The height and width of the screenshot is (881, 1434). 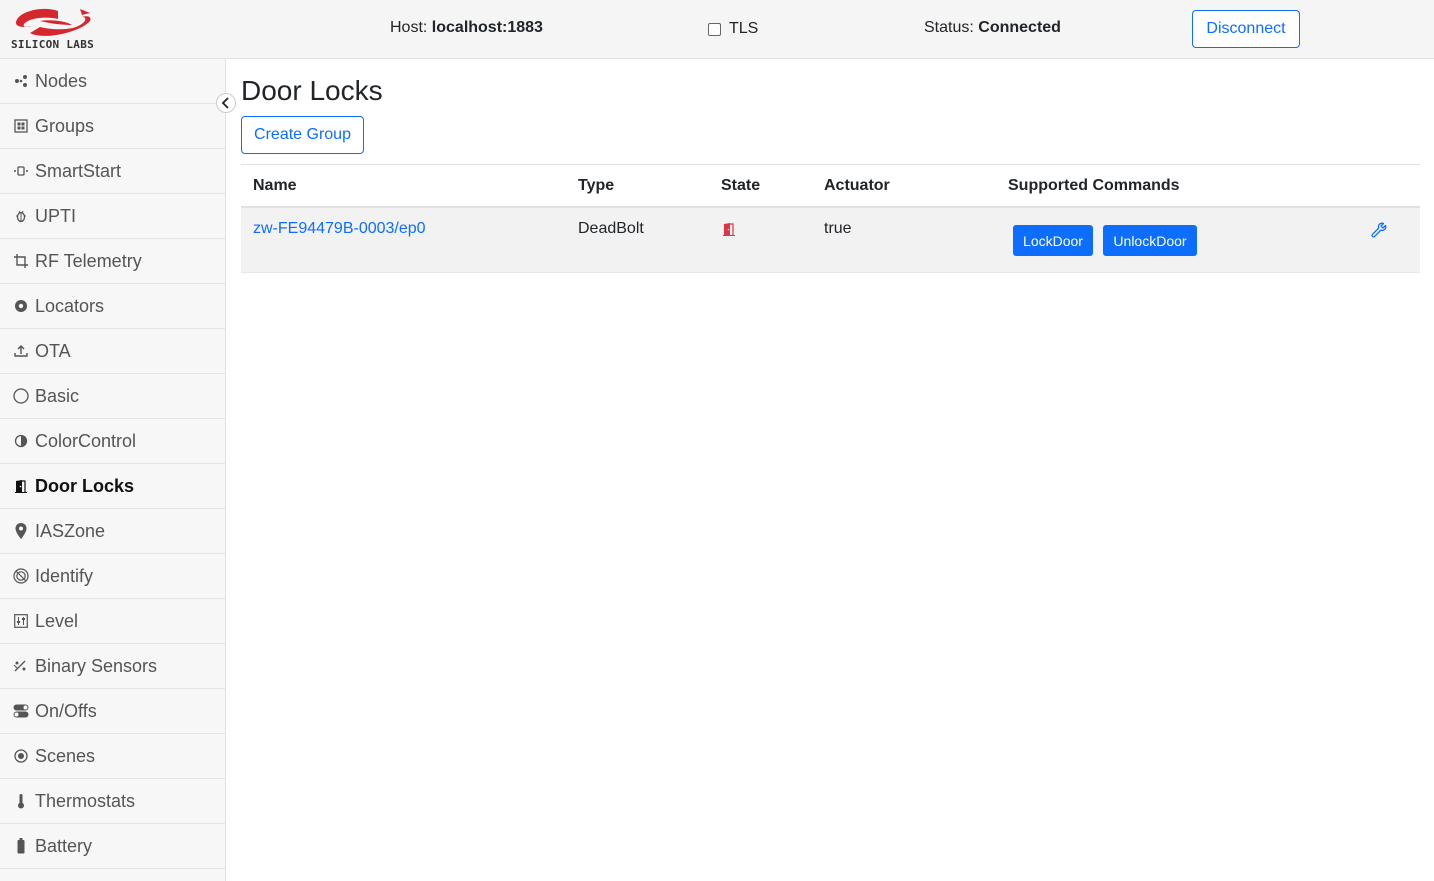 I want to click on disconnect-button: Disconnect, so click(x=1246, y=29).